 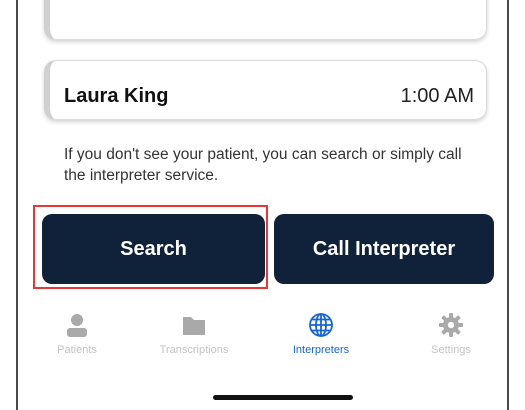 I want to click on globe-icon, so click(x=321, y=325).